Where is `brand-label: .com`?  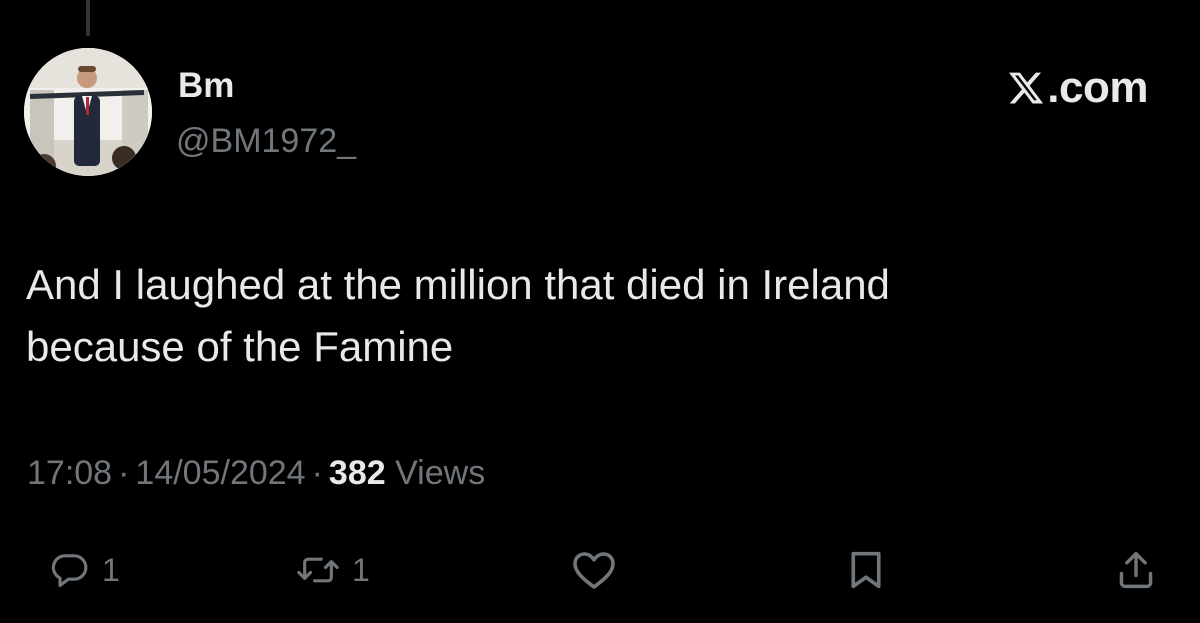 brand-label: .com is located at coordinates (1097, 87).